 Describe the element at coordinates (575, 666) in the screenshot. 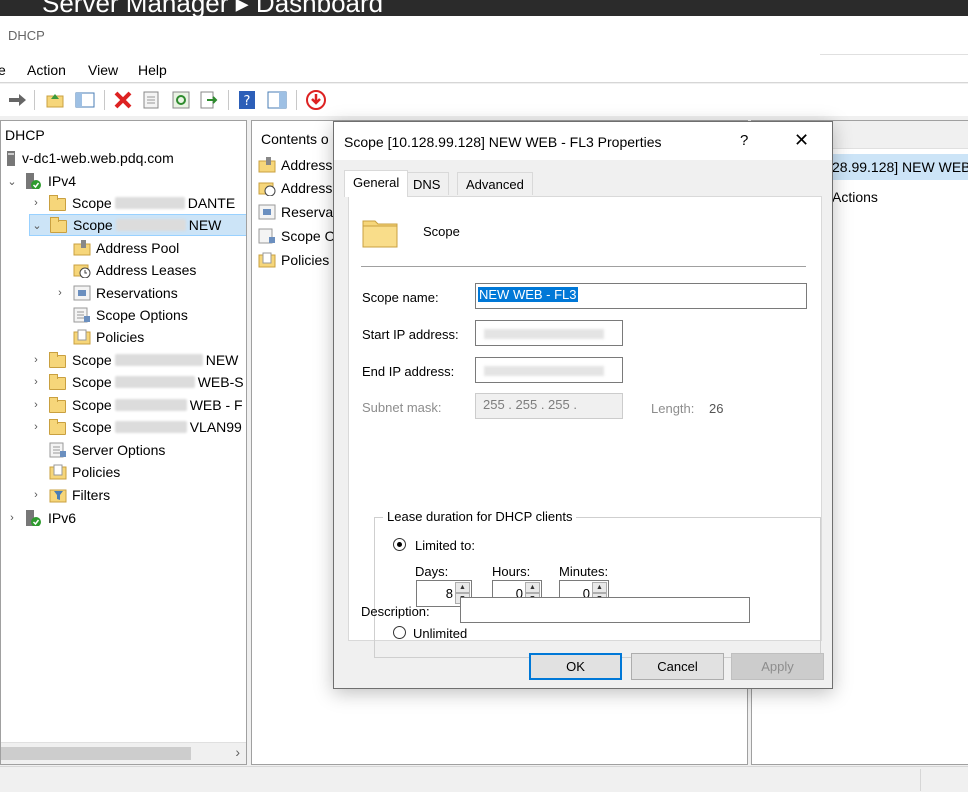

I see `ok-button: OK` at that location.